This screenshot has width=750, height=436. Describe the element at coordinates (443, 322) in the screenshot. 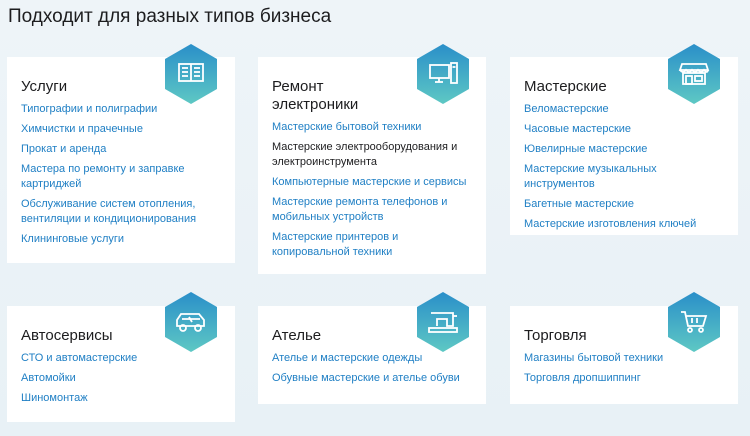

I see `sewing-machine-icon` at that location.